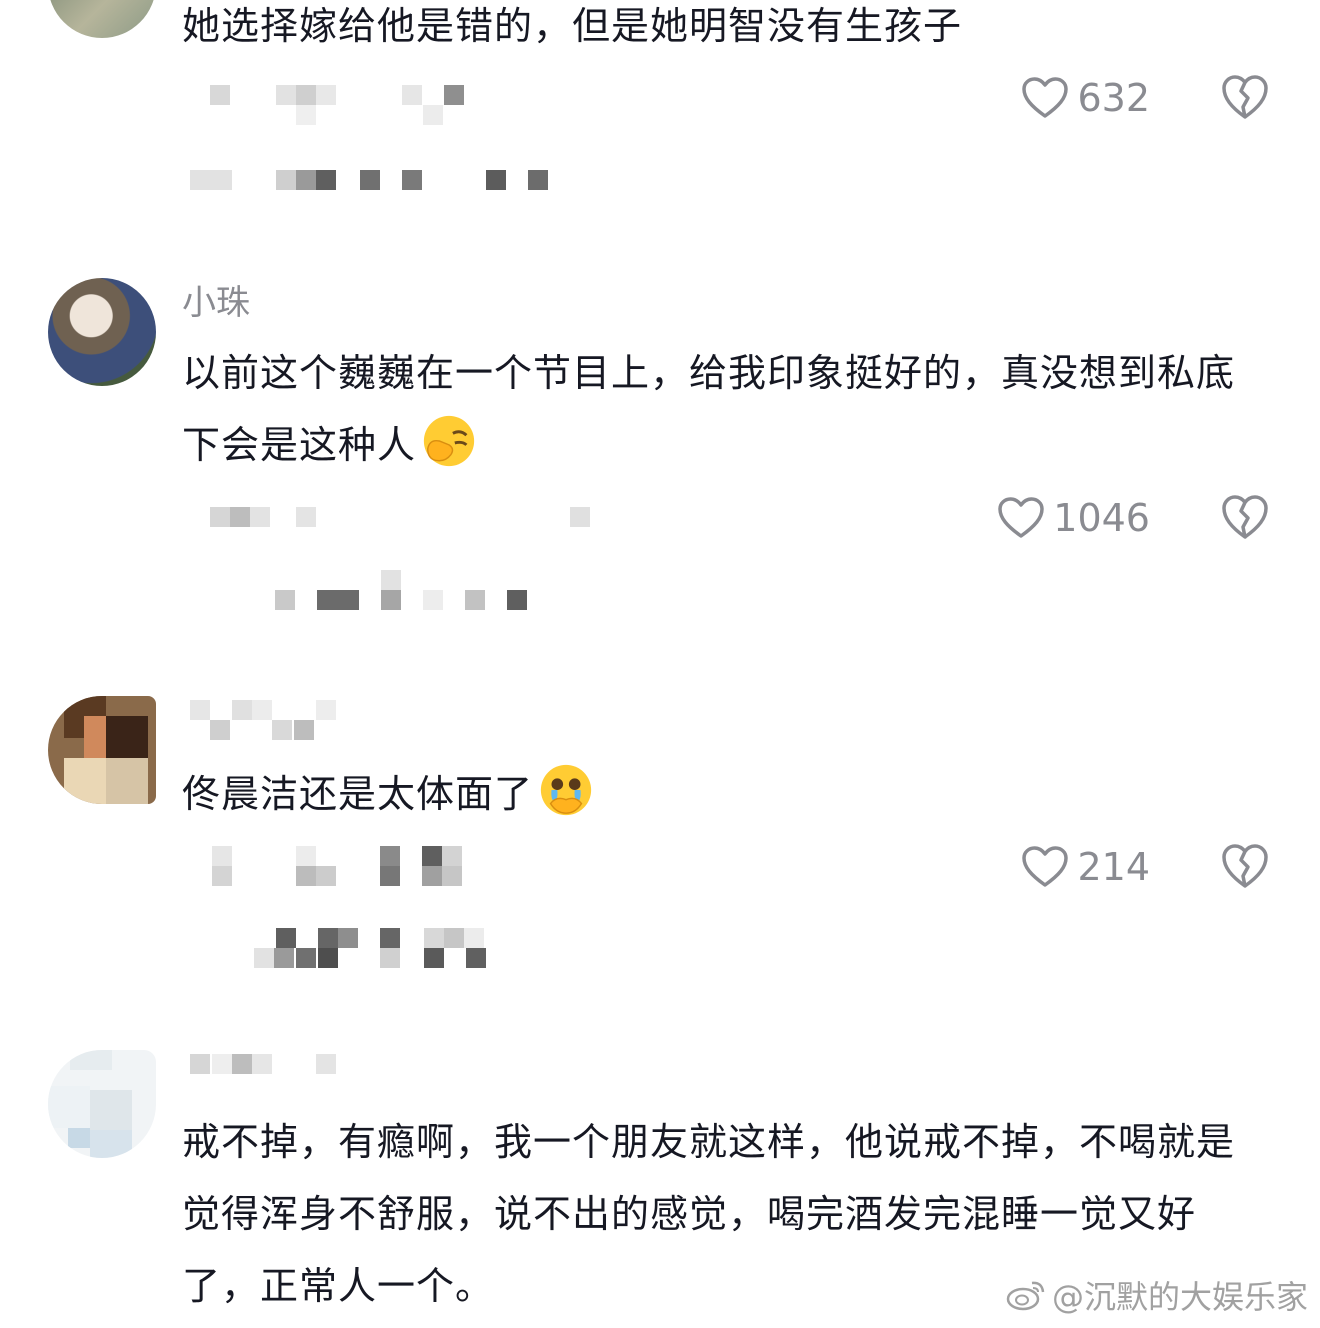 The image size is (1320, 1328). I want to click on comment-text: 以前这个巍巍在一个节目上，给我印象挺好的，真没想到私底下会是这种人, so click(717, 409).